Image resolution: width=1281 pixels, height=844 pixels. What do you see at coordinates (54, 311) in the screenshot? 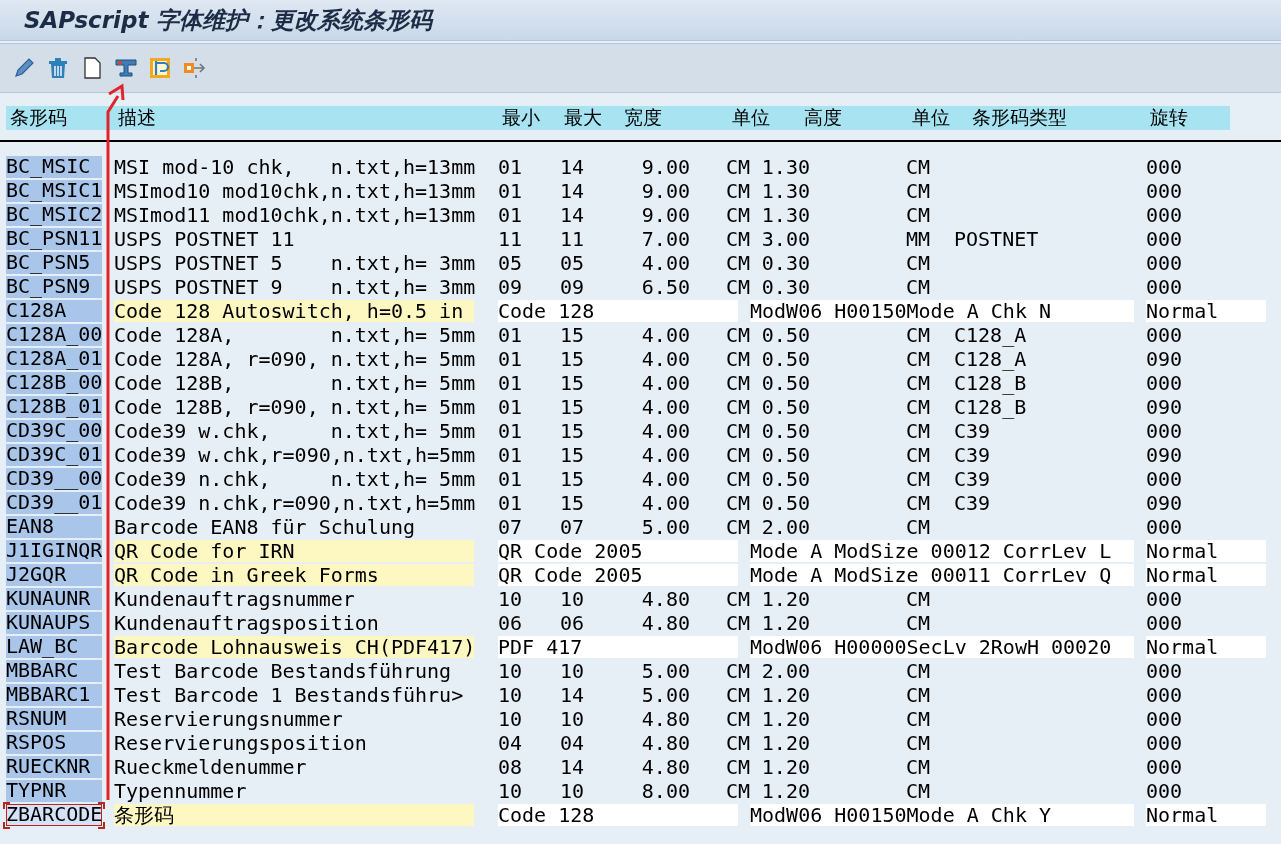
I see `key-cell: C128A` at bounding box center [54, 311].